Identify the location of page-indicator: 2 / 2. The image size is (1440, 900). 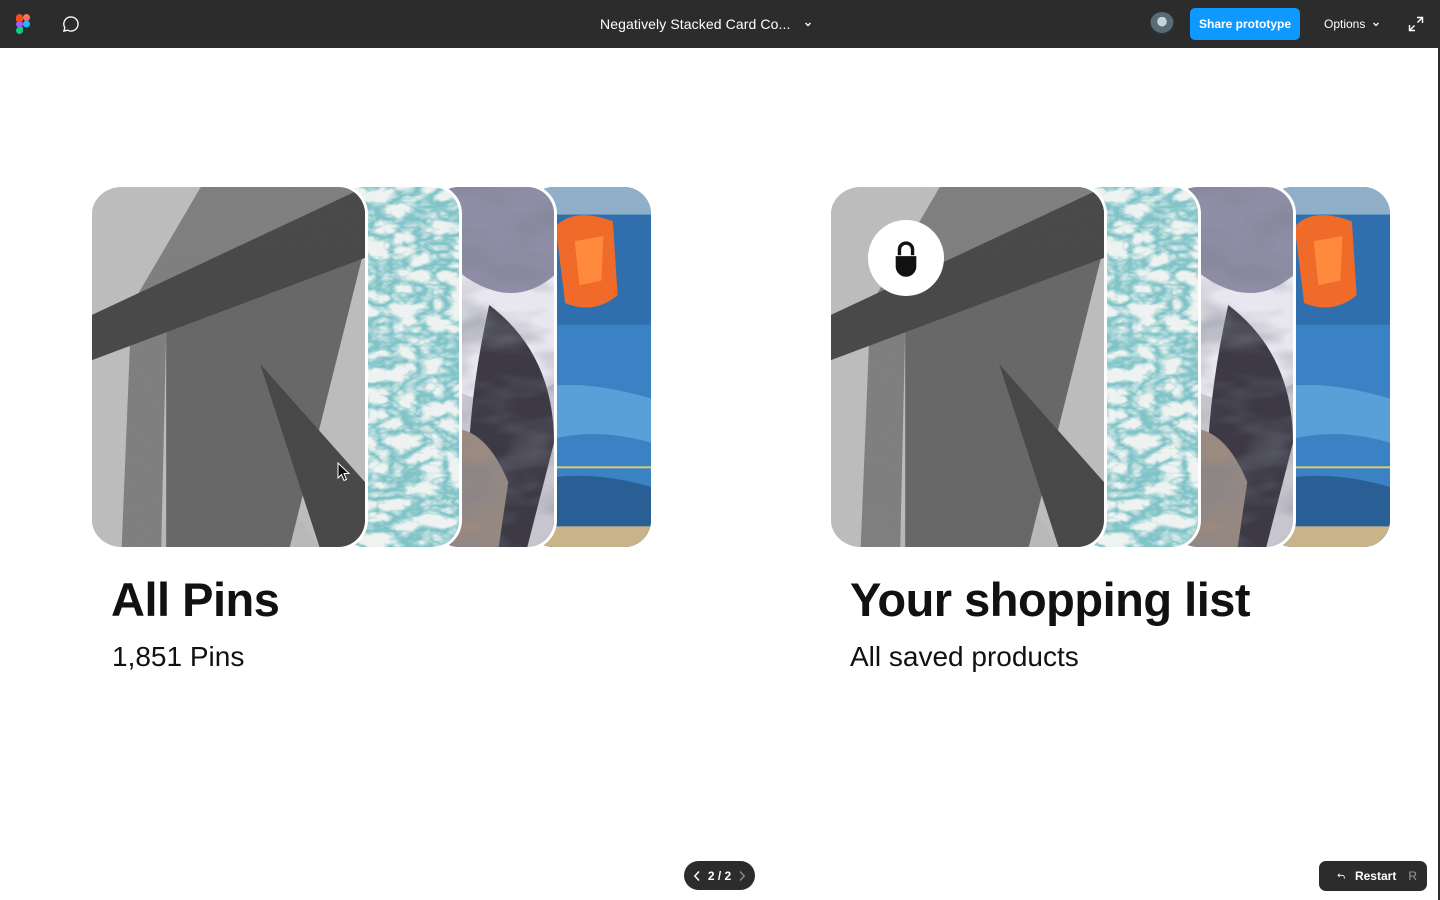
(719, 875).